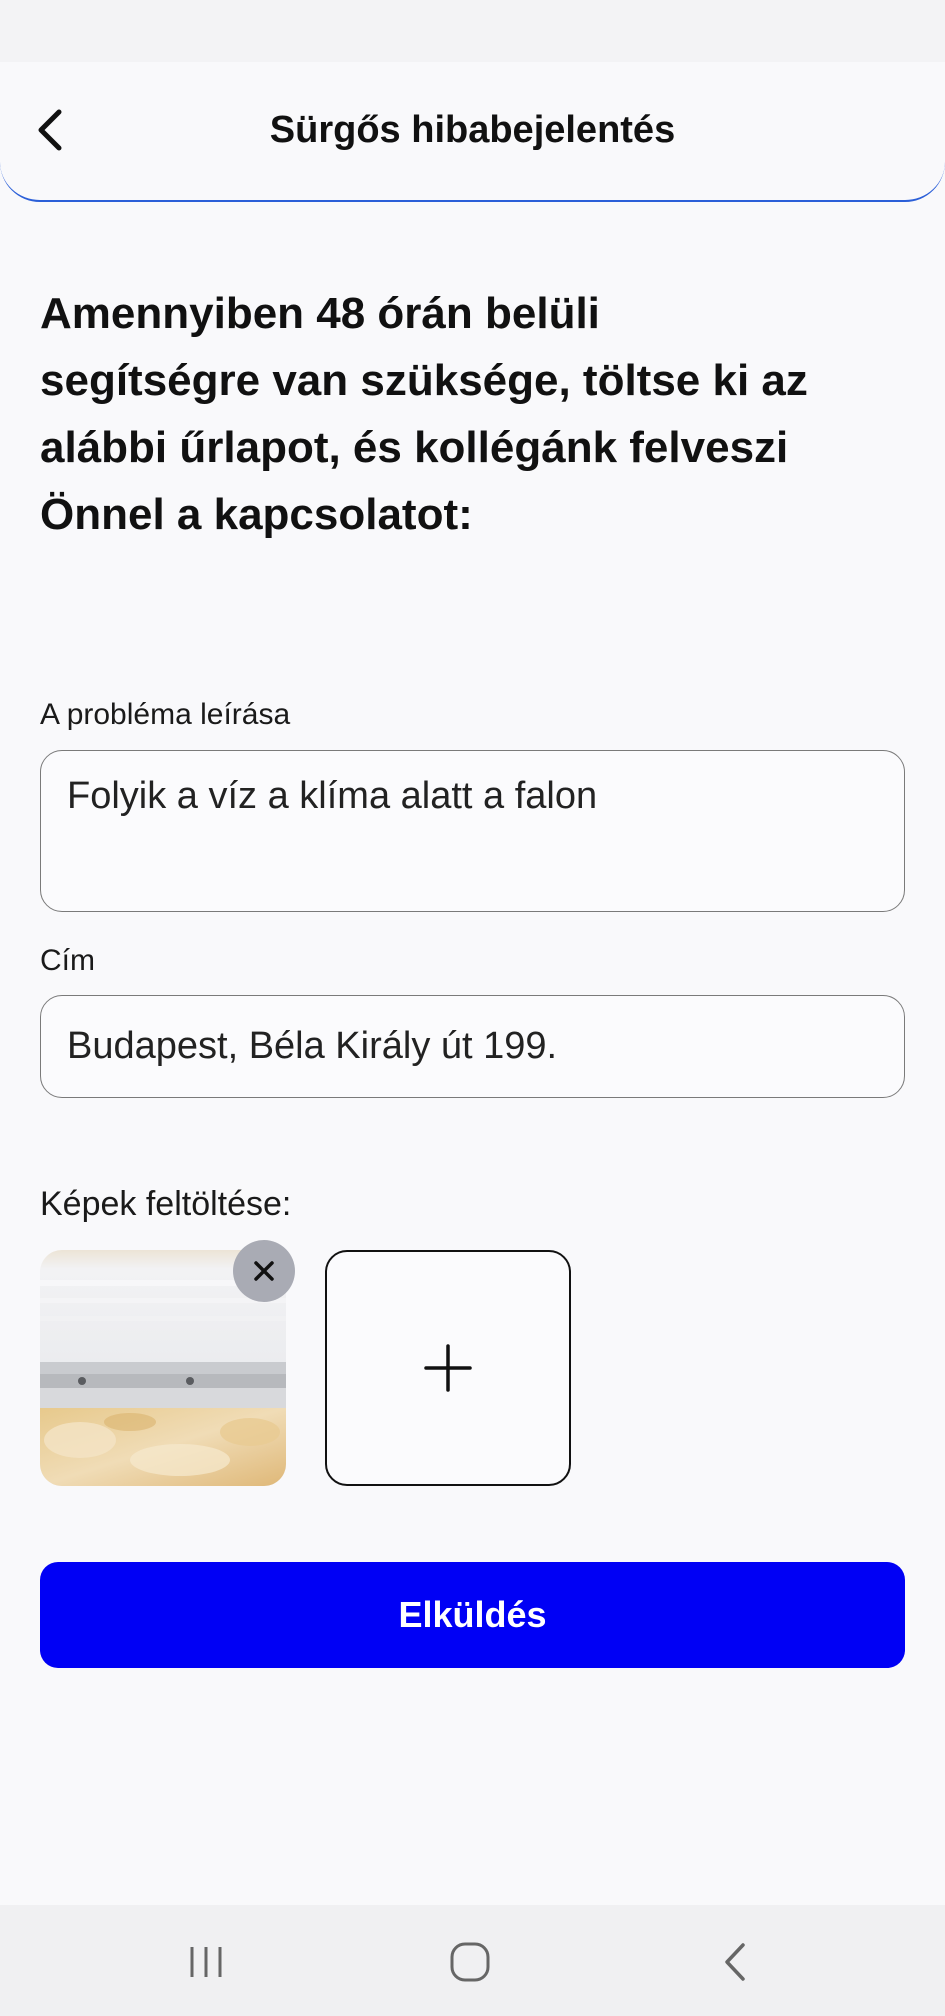 The height and width of the screenshot is (2016, 945). What do you see at coordinates (472, 1046) in the screenshot?
I see `address-field` at bounding box center [472, 1046].